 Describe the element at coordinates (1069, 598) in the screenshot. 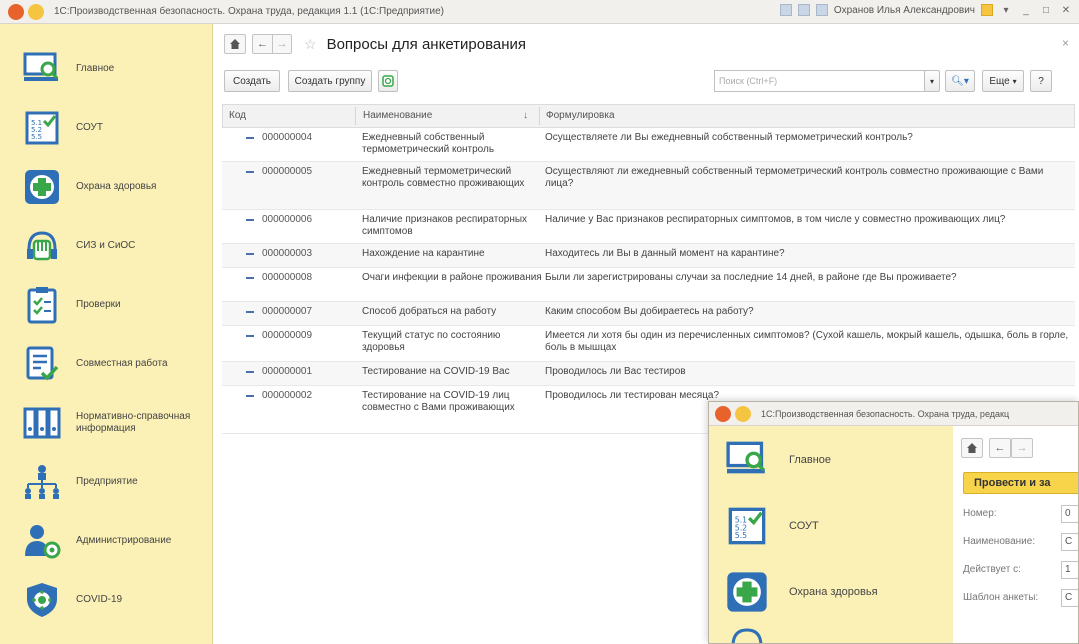

I see `template-field: С` at that location.